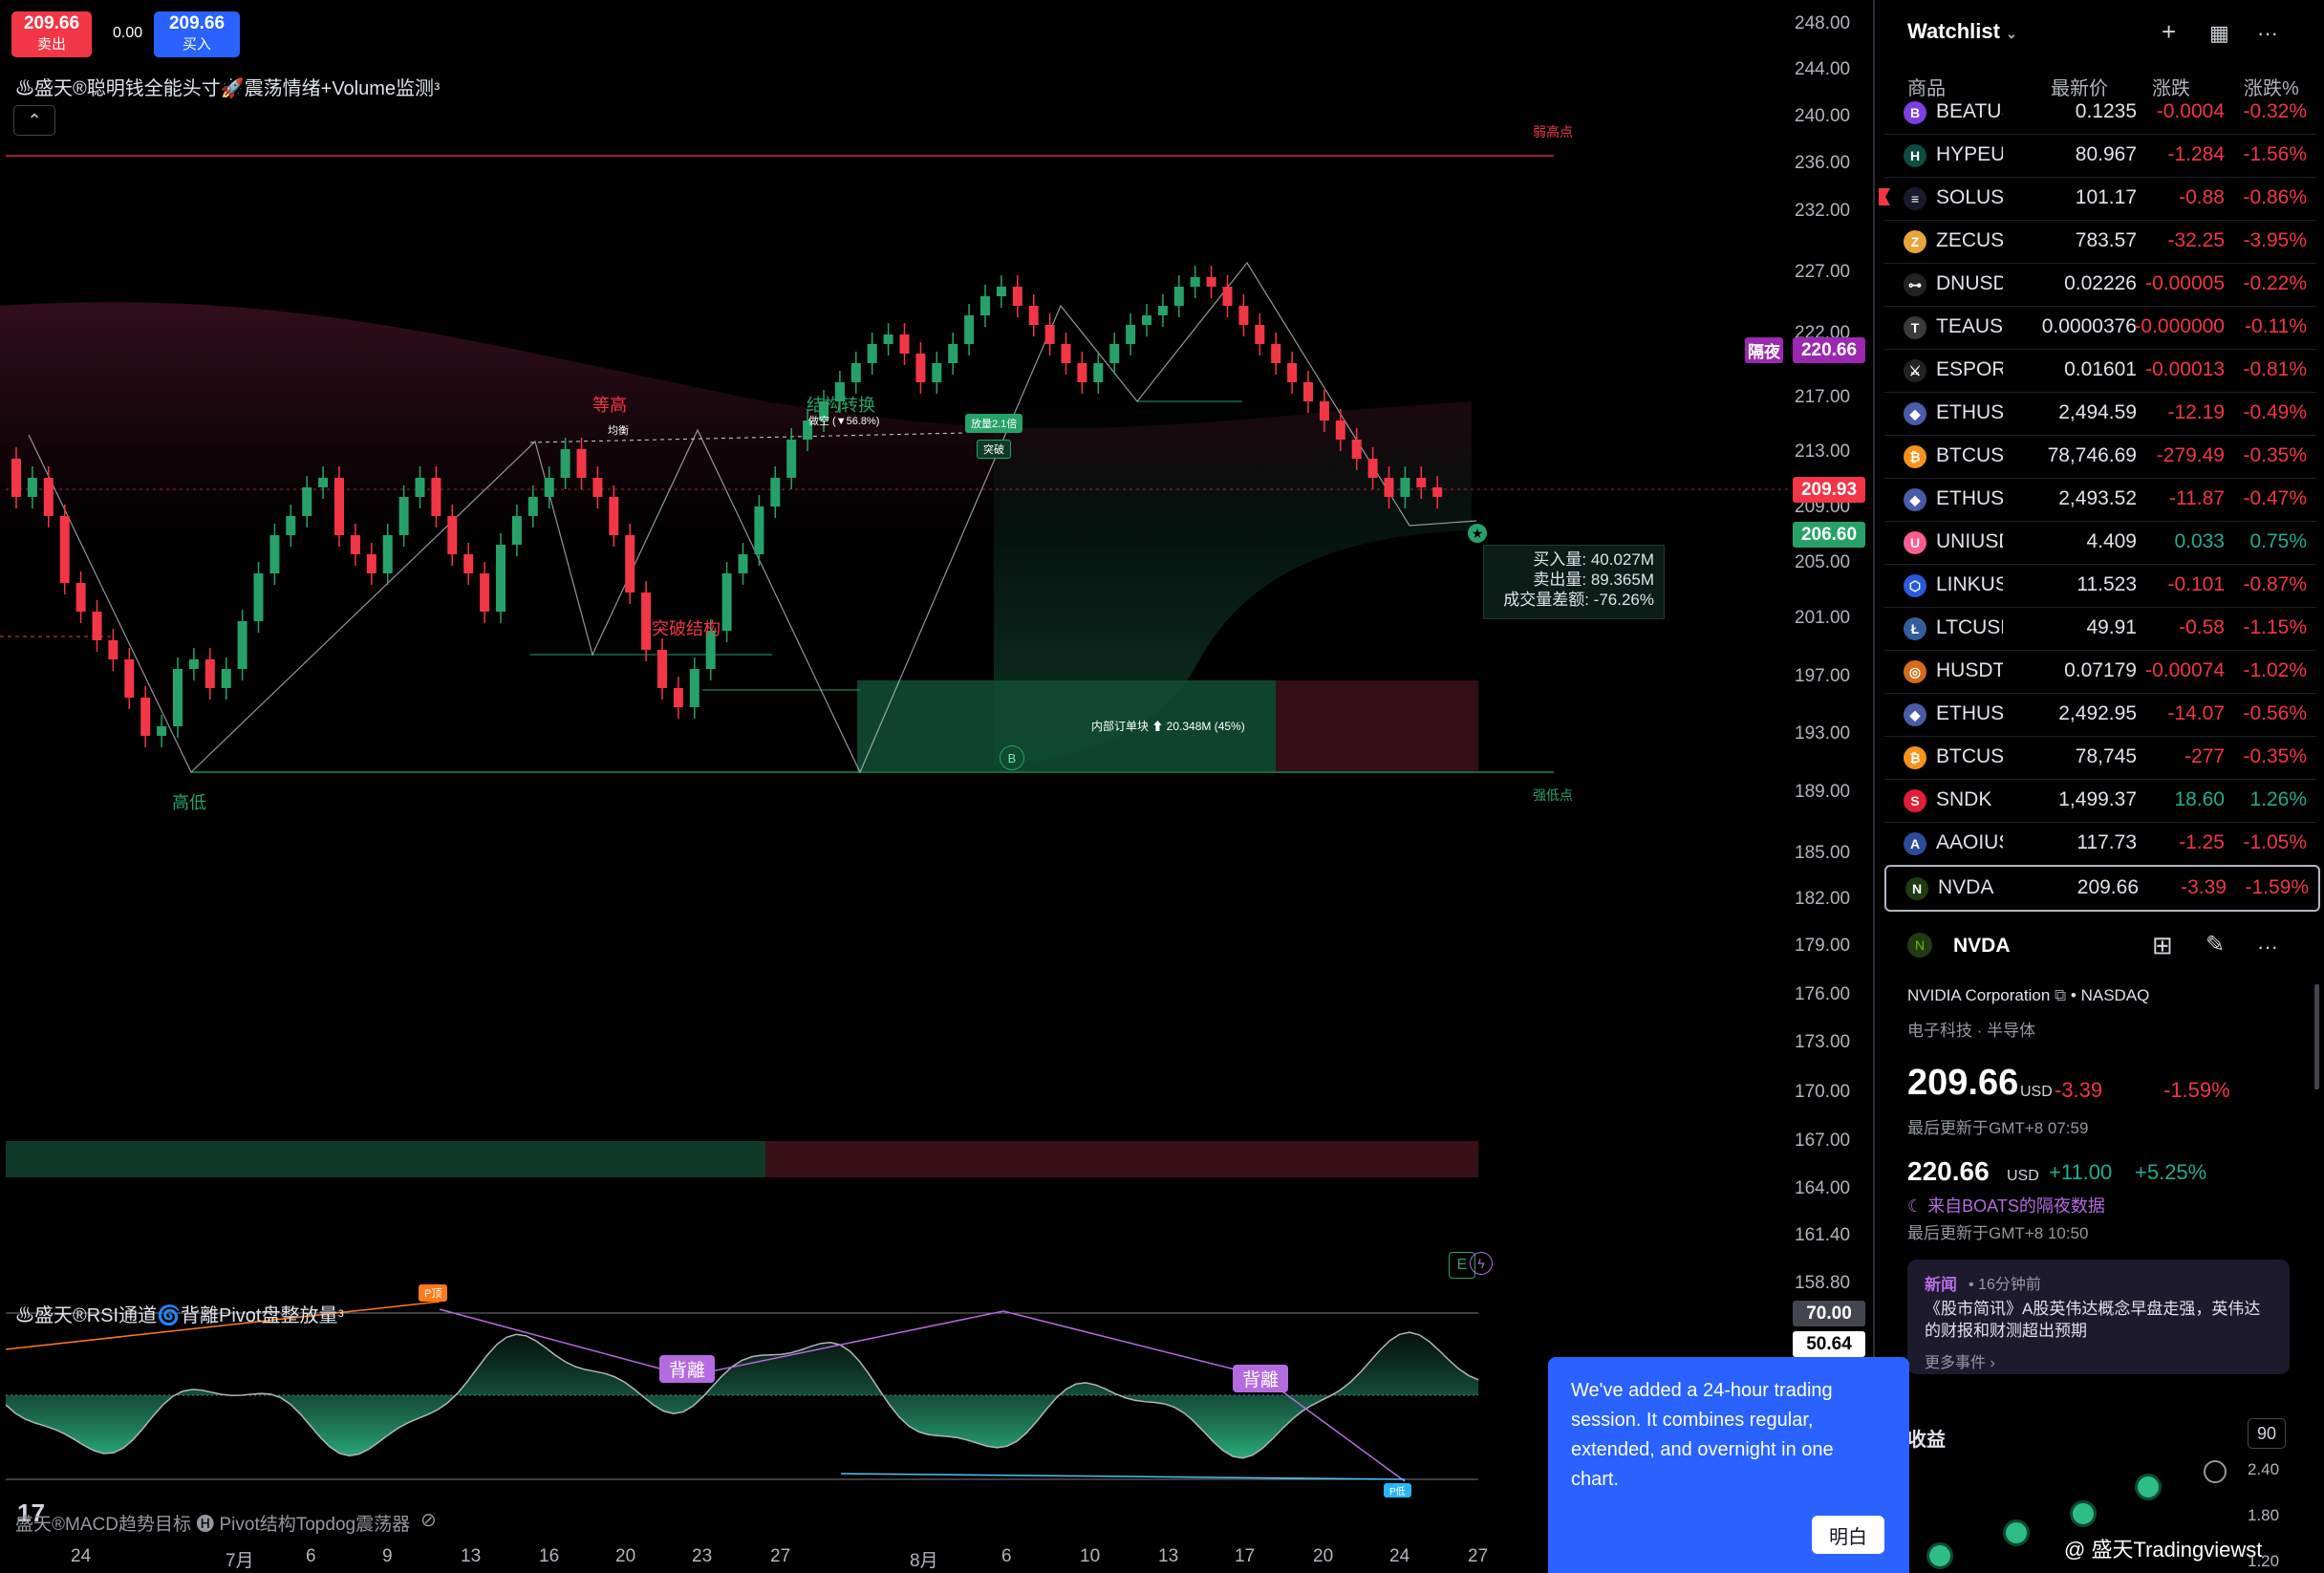 The height and width of the screenshot is (1573, 2324). Describe the element at coordinates (2169, 32) in the screenshot. I see `add-icon: +` at that location.